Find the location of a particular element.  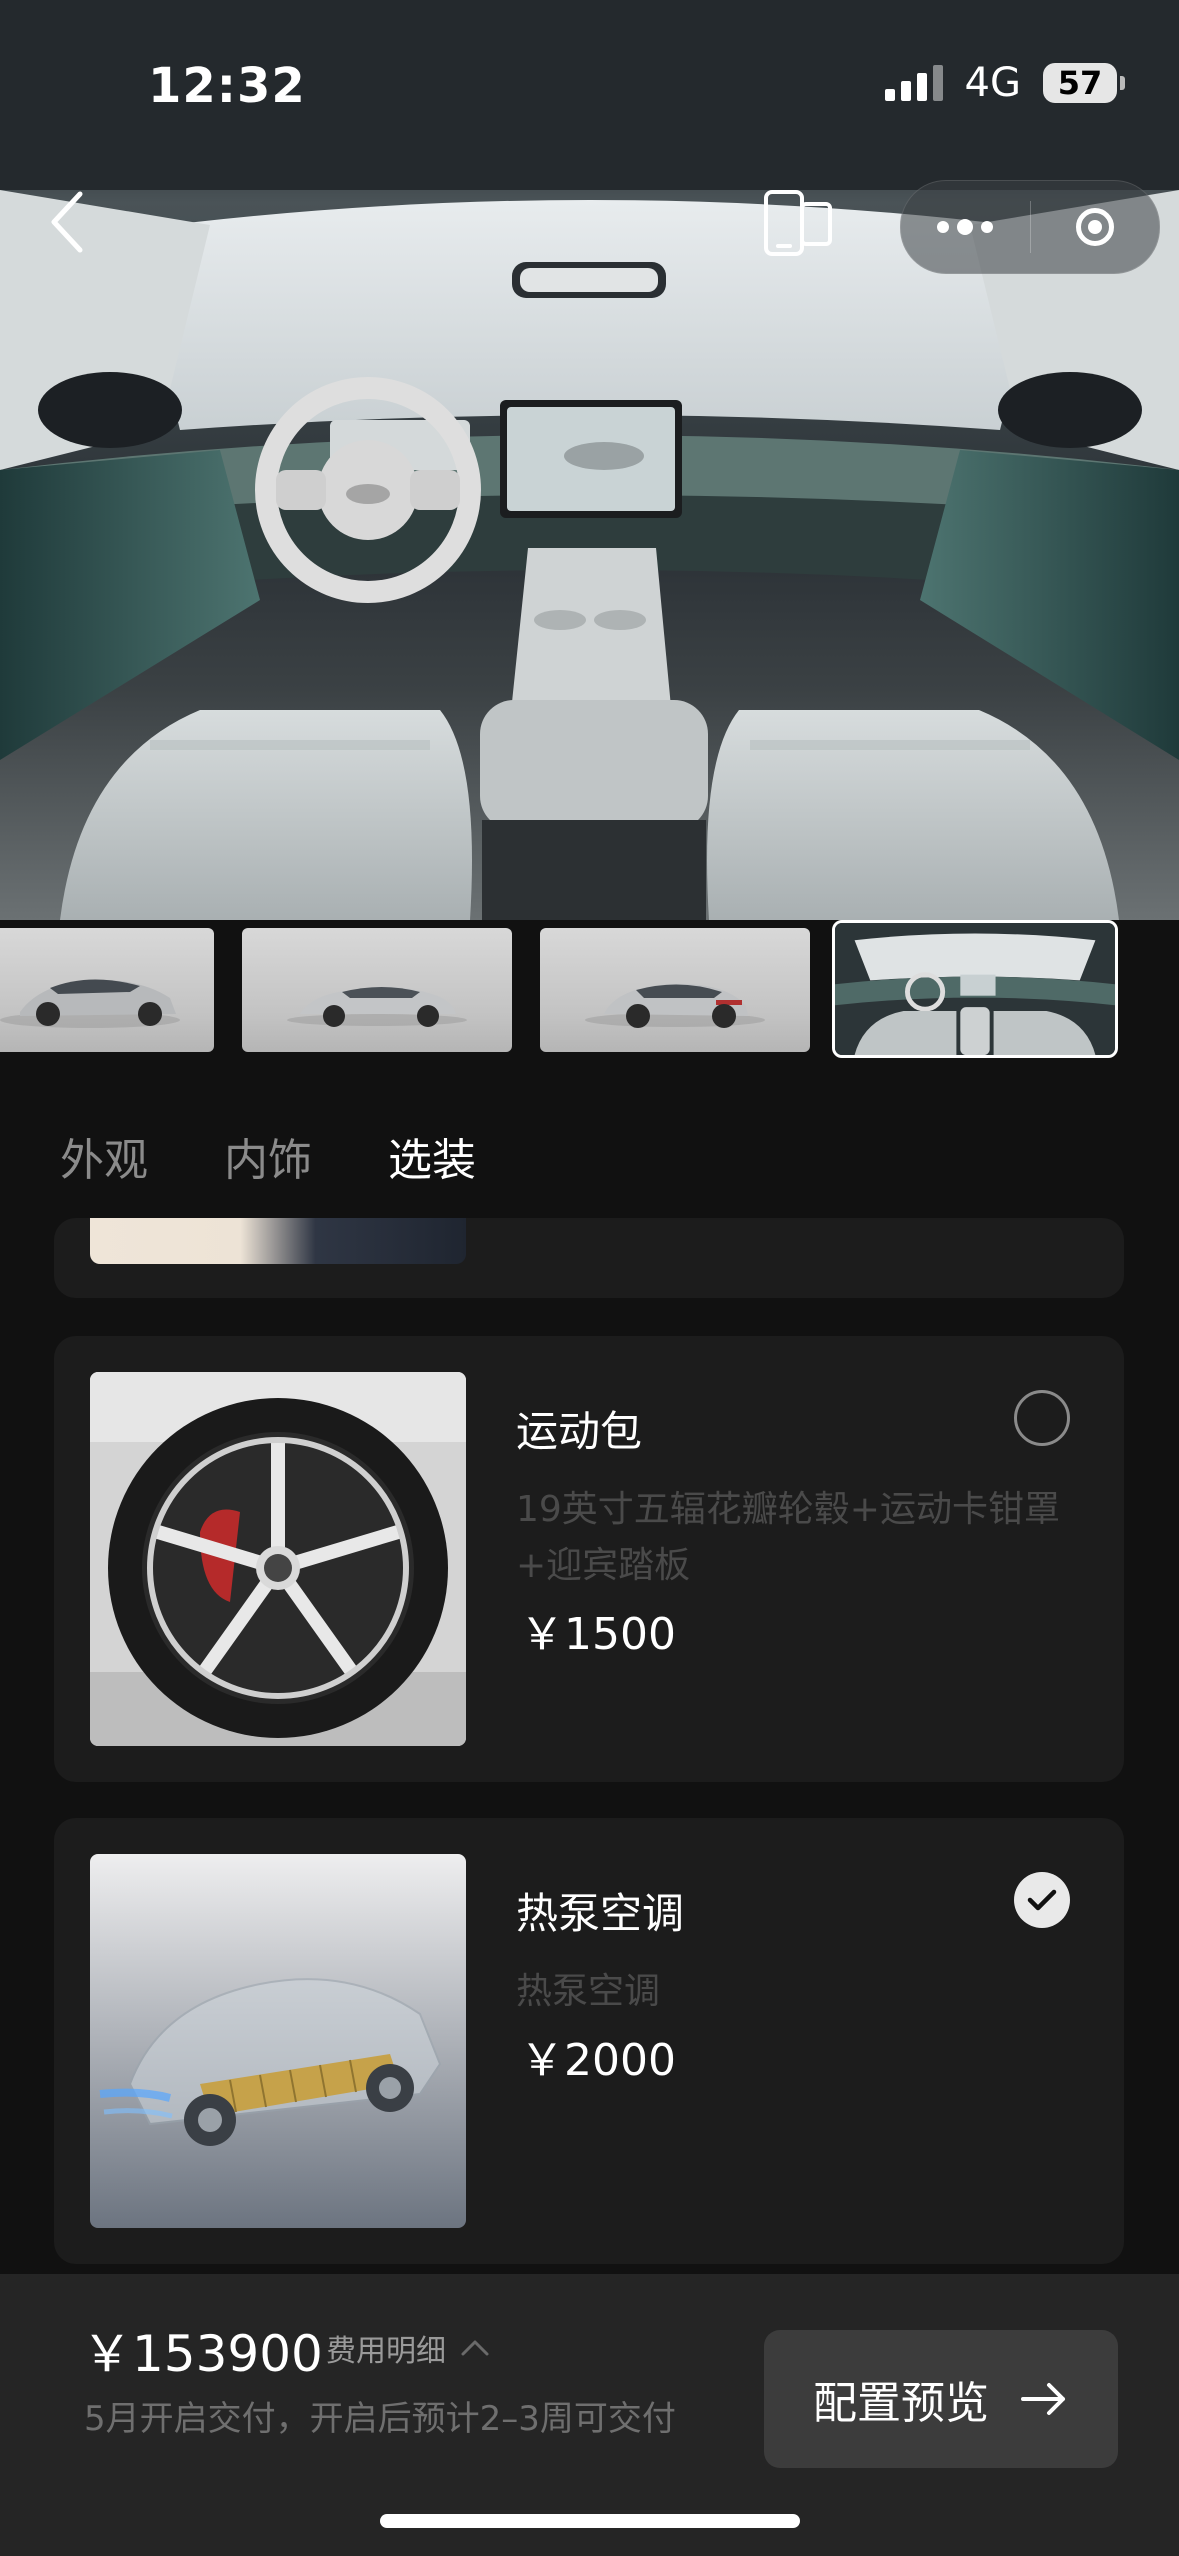

thumbnail-exterior-rear is located at coordinates (675, 990).